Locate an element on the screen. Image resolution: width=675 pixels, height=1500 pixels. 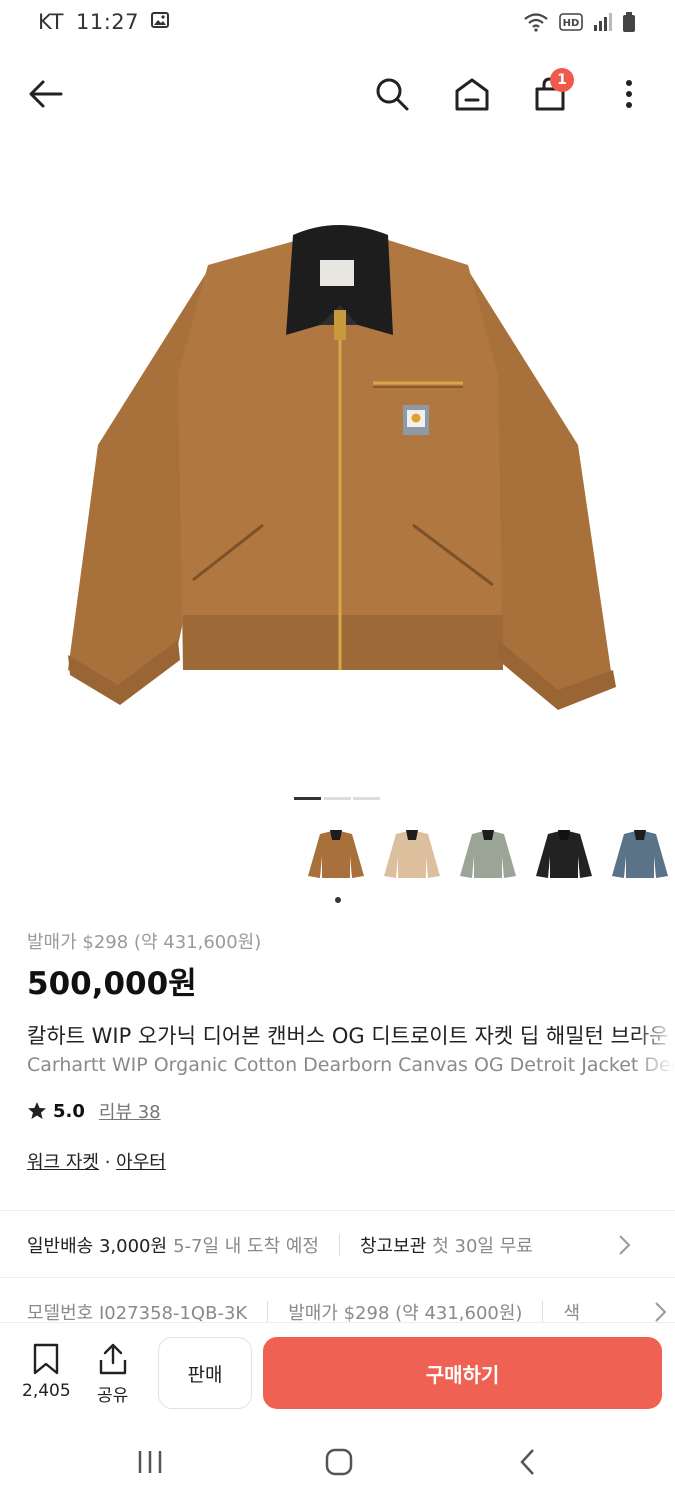
color-option-hamilton-brown is located at coordinates (336, 854).